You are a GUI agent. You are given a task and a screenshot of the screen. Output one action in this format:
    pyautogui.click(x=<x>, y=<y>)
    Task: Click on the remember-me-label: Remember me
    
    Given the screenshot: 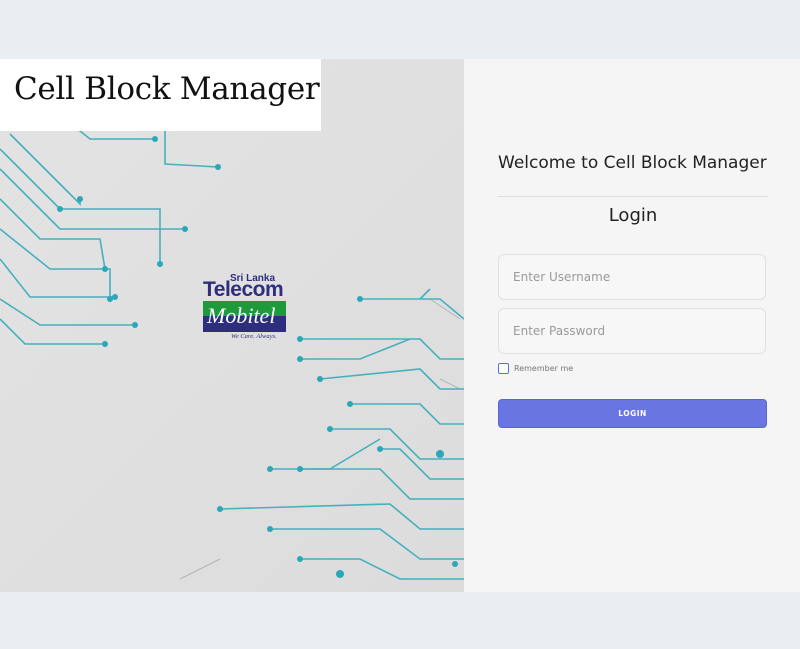 What is the action you would take?
    pyautogui.click(x=544, y=368)
    